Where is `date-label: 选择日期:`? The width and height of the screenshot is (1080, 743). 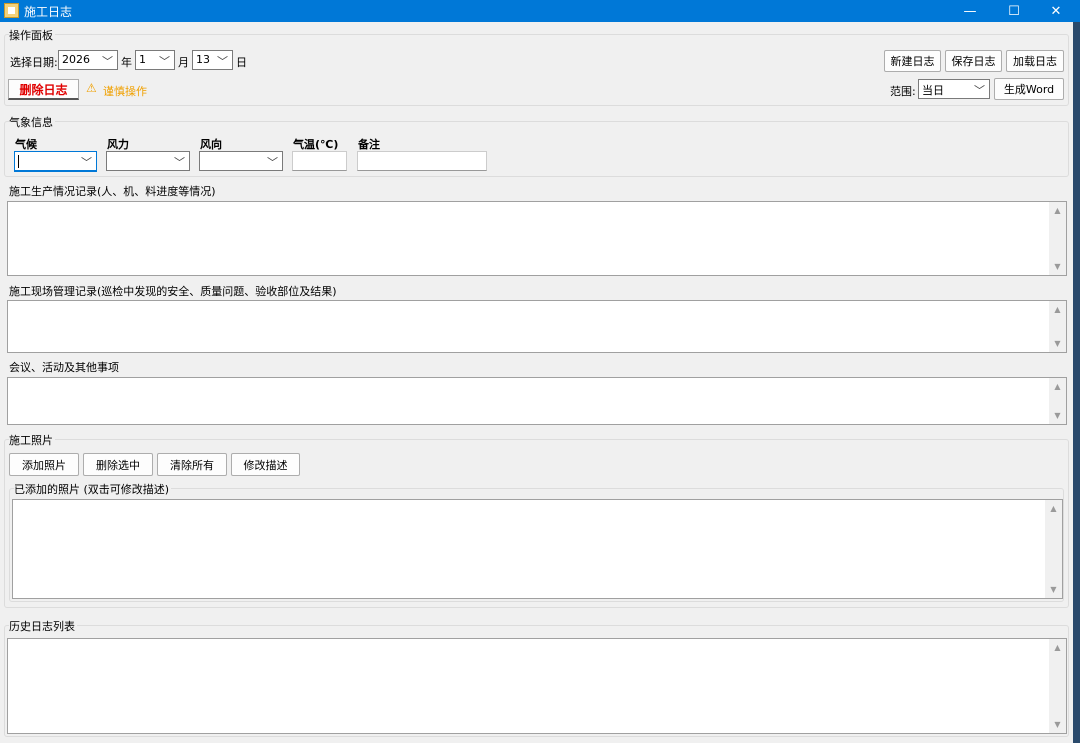
date-label: 选择日期: is located at coordinates (34, 62).